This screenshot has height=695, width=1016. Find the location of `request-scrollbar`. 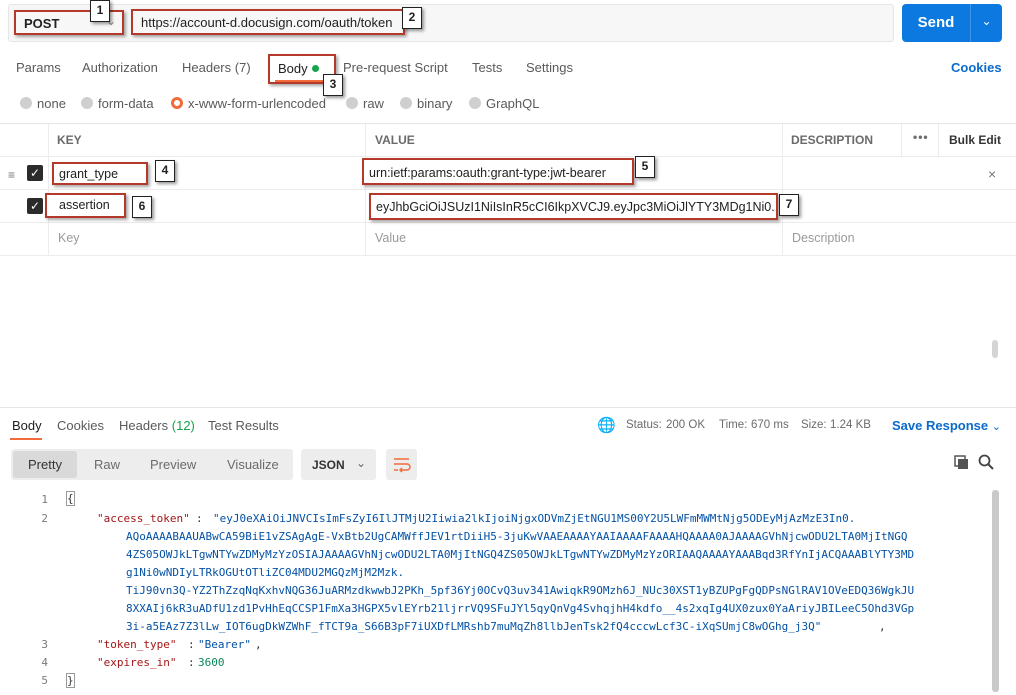

request-scrollbar is located at coordinates (995, 349).